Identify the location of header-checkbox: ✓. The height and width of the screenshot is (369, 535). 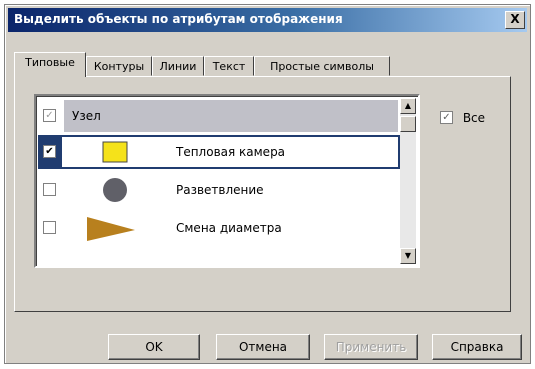
(49, 115).